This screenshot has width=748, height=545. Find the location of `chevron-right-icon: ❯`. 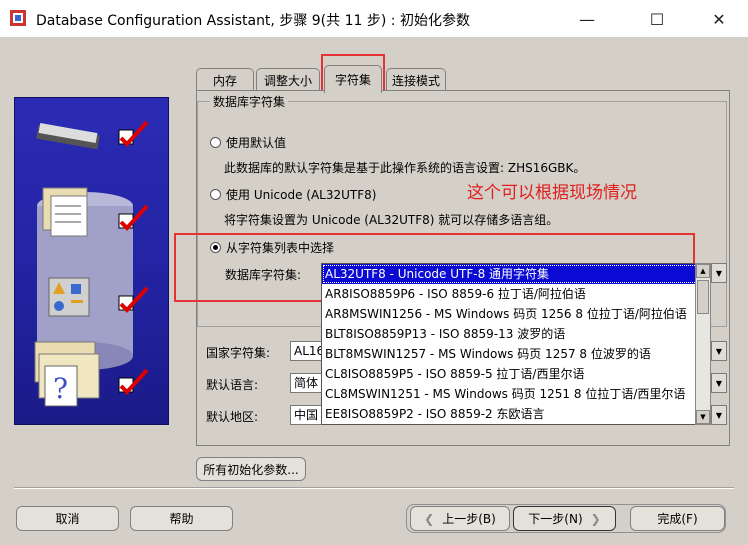

chevron-right-icon: ❯ is located at coordinates (595, 518).